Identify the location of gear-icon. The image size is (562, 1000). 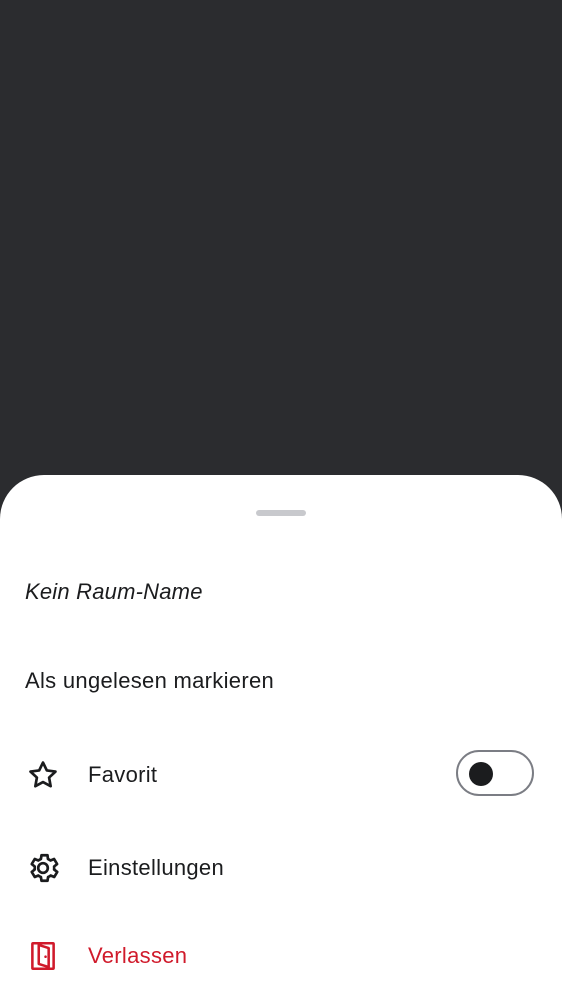
(43, 868).